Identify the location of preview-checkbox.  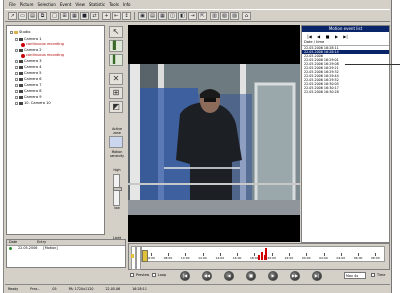
(132, 275).